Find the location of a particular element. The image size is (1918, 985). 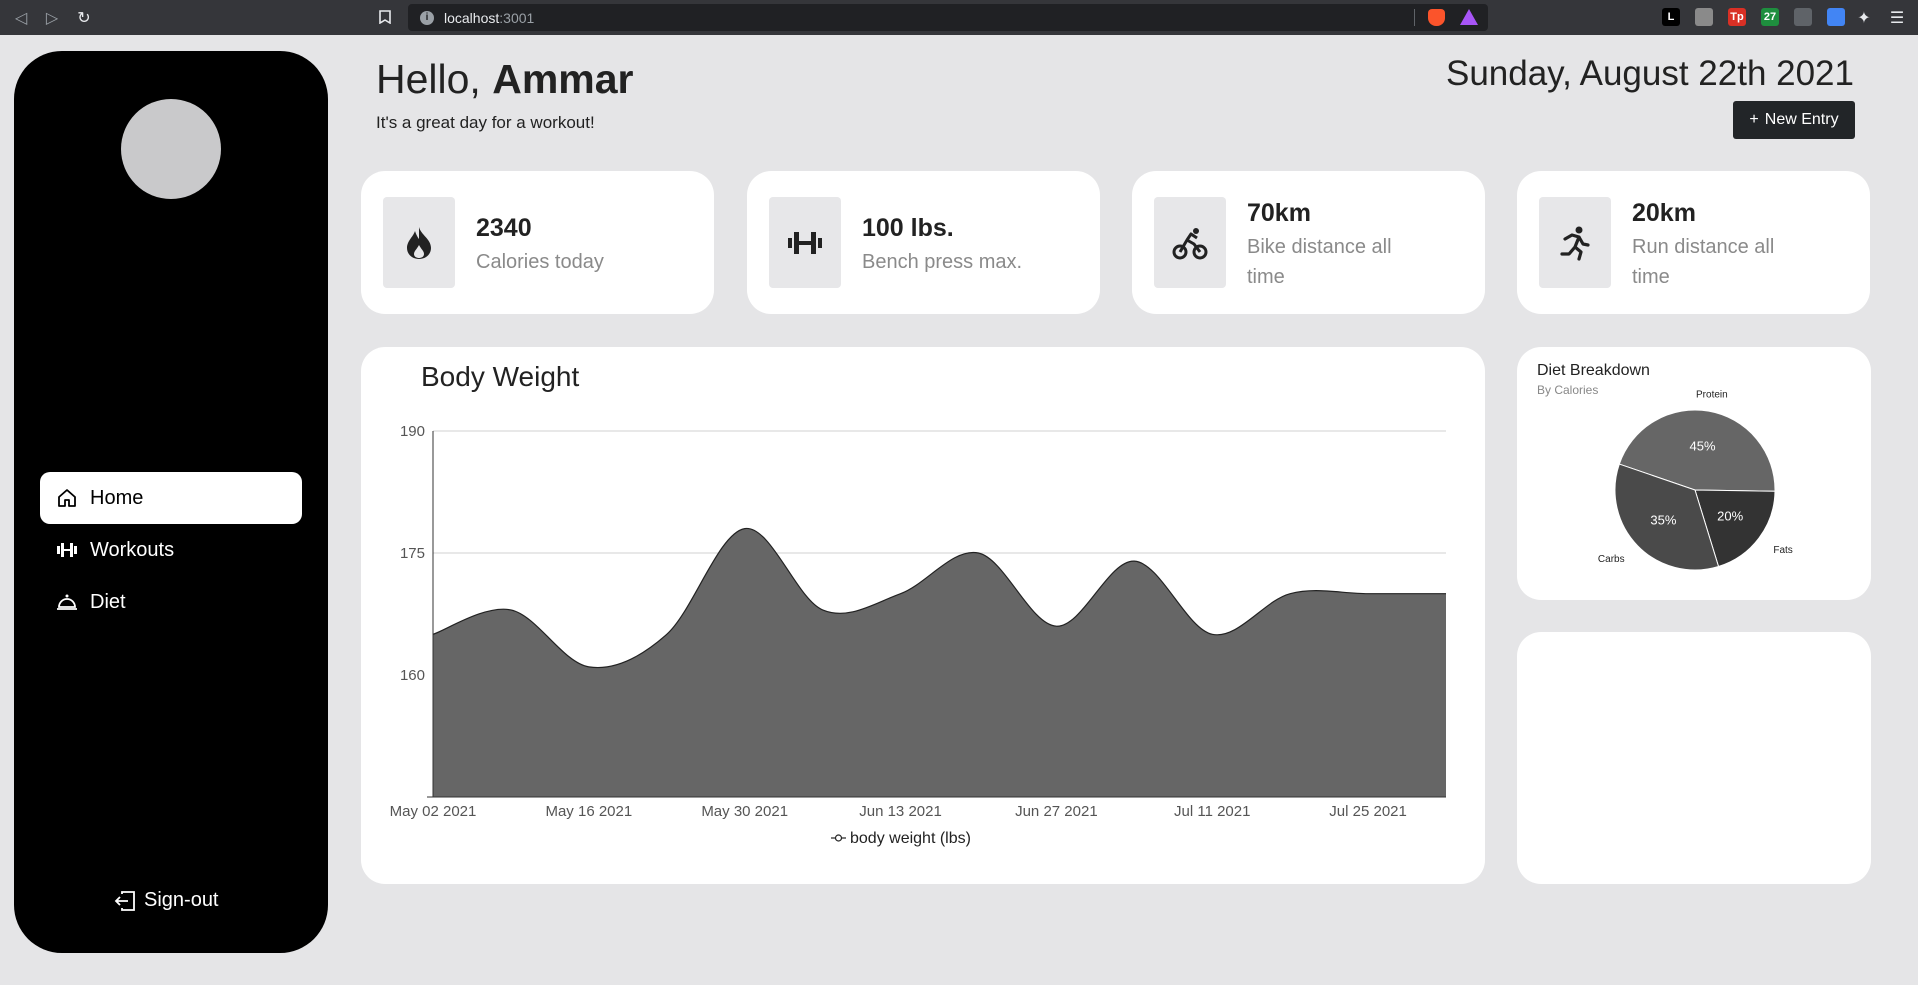

pie-percent-label: 35% is located at coordinates (1663, 520).